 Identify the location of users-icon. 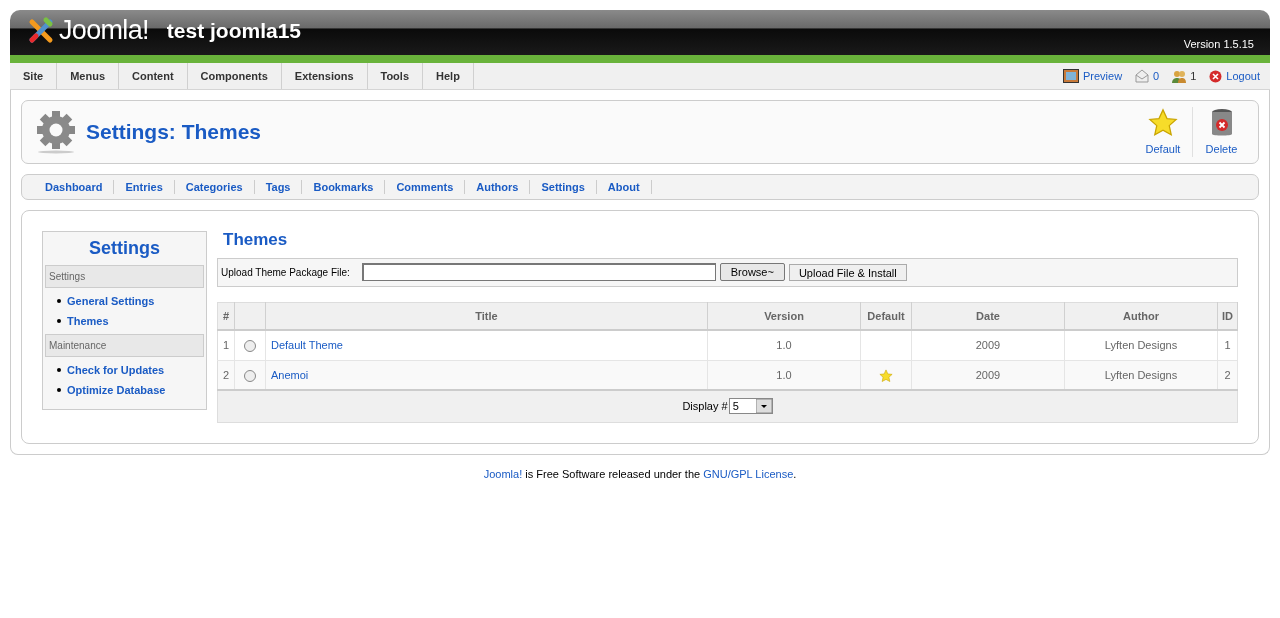
(1179, 76).